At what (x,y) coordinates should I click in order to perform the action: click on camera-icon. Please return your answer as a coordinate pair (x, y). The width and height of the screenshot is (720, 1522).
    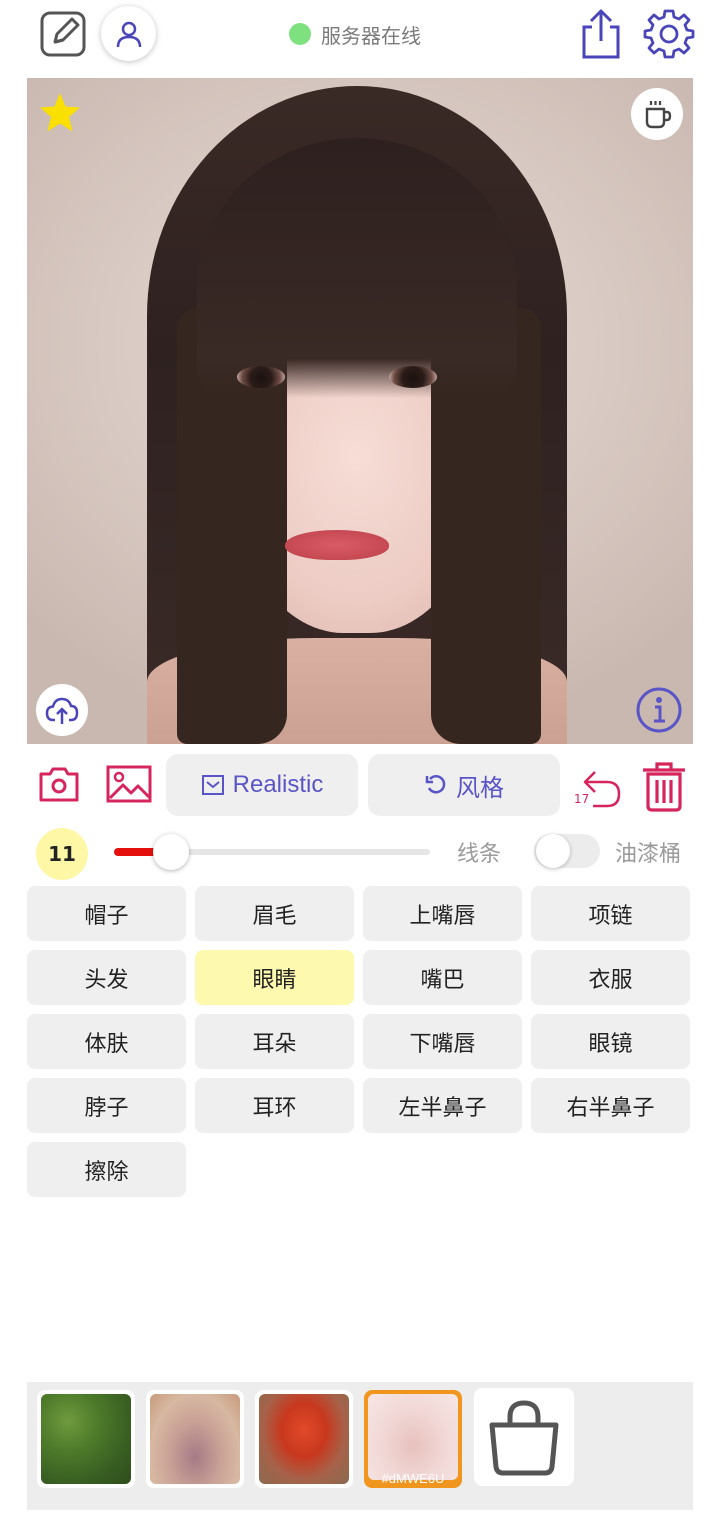
    Looking at the image, I should click on (59, 784).